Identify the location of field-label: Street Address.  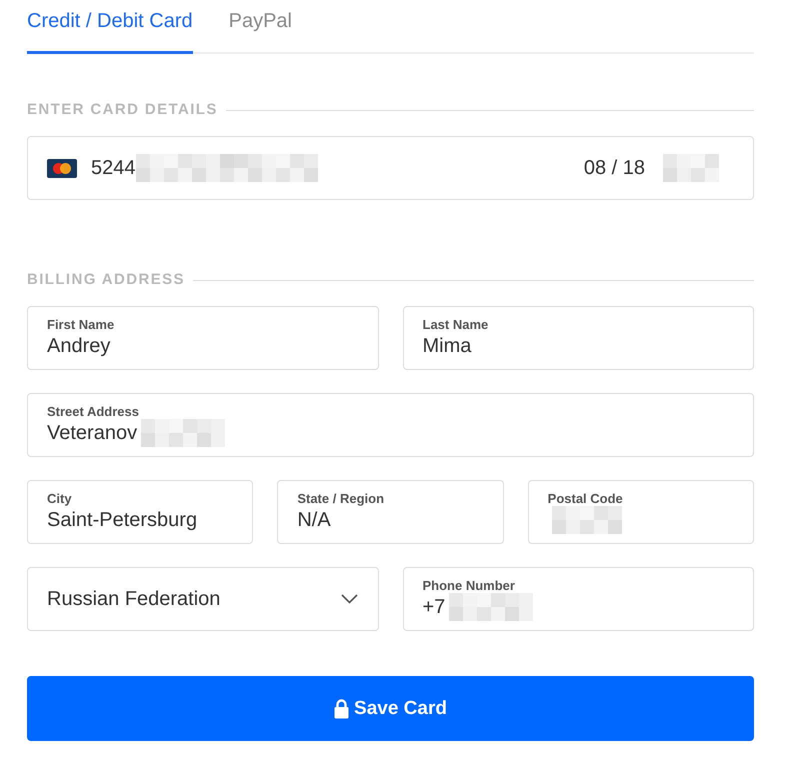
(93, 412).